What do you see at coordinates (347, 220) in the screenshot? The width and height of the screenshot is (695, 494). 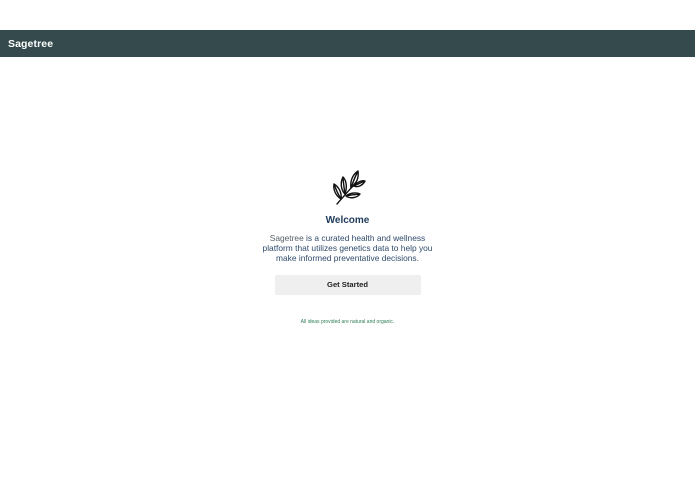 I see `welcome-heading: Welcome` at bounding box center [347, 220].